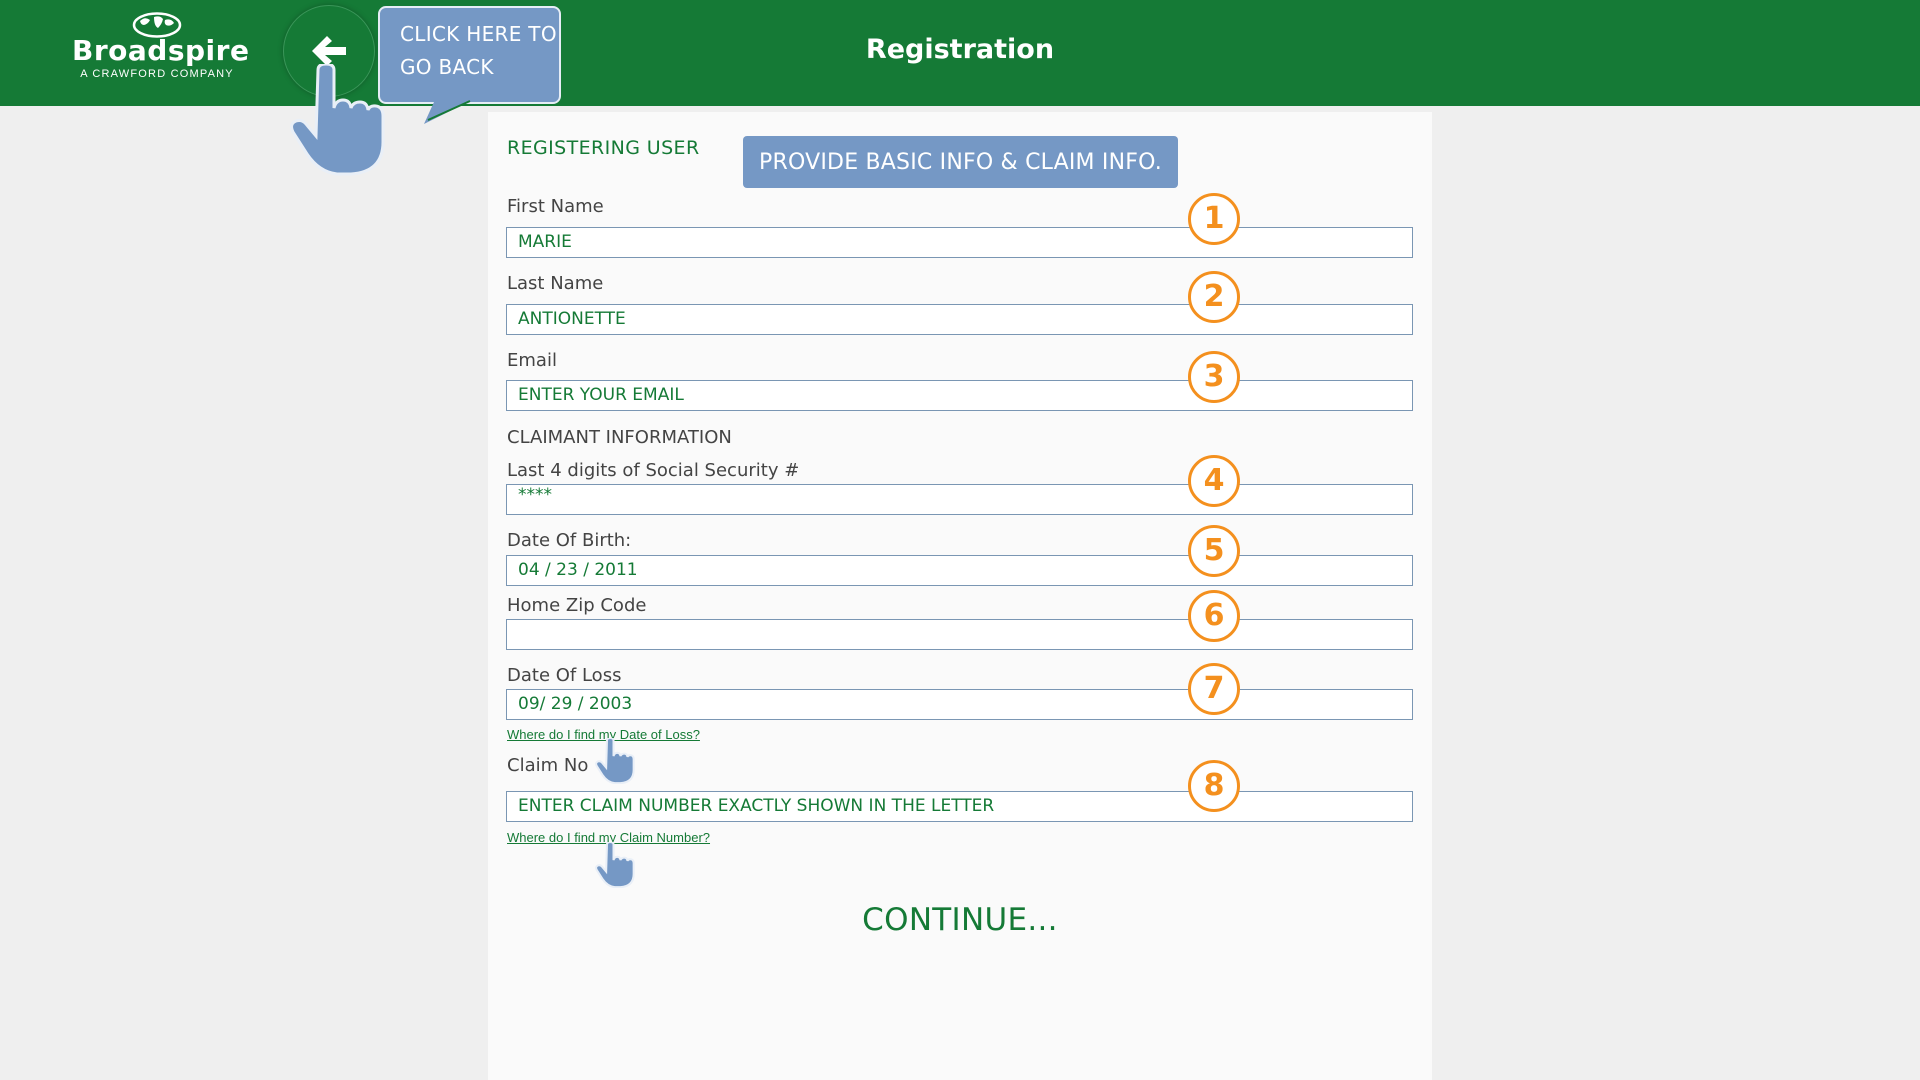 The width and height of the screenshot is (1920, 1080). Describe the element at coordinates (1214, 689) in the screenshot. I see `step-badge-7: 7` at that location.